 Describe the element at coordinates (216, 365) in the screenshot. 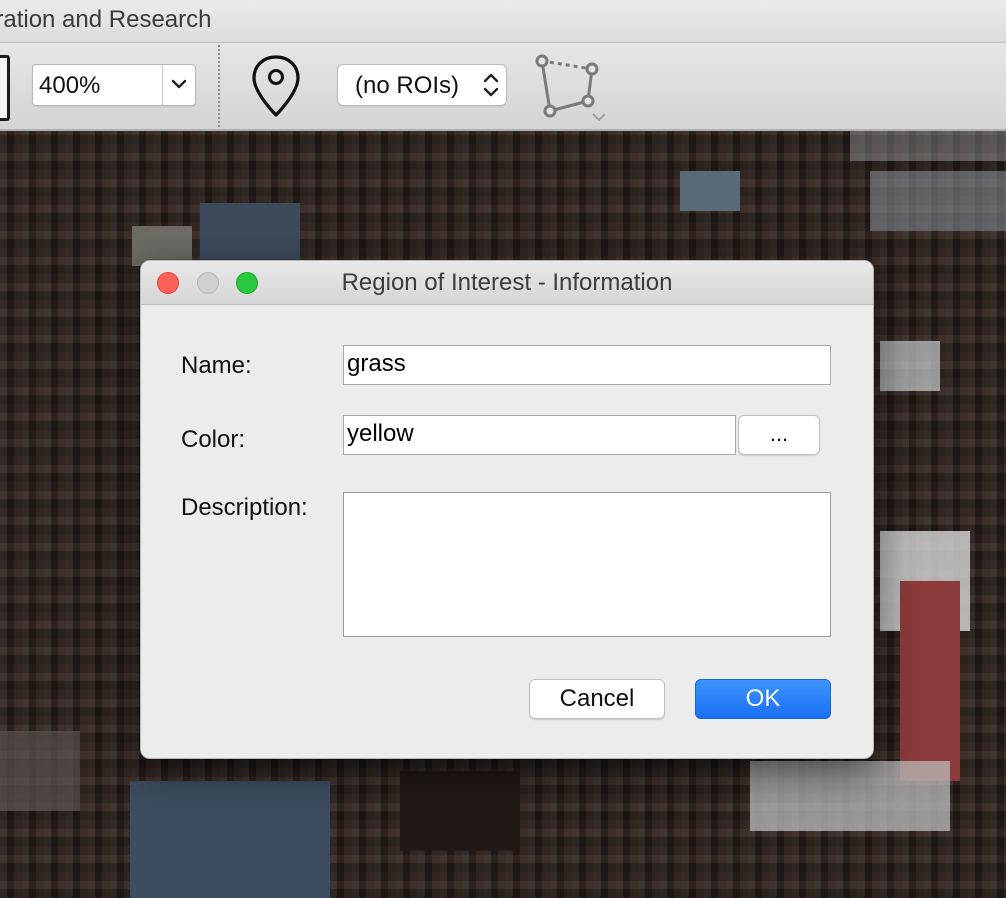

I see `name-label: Name:` at that location.